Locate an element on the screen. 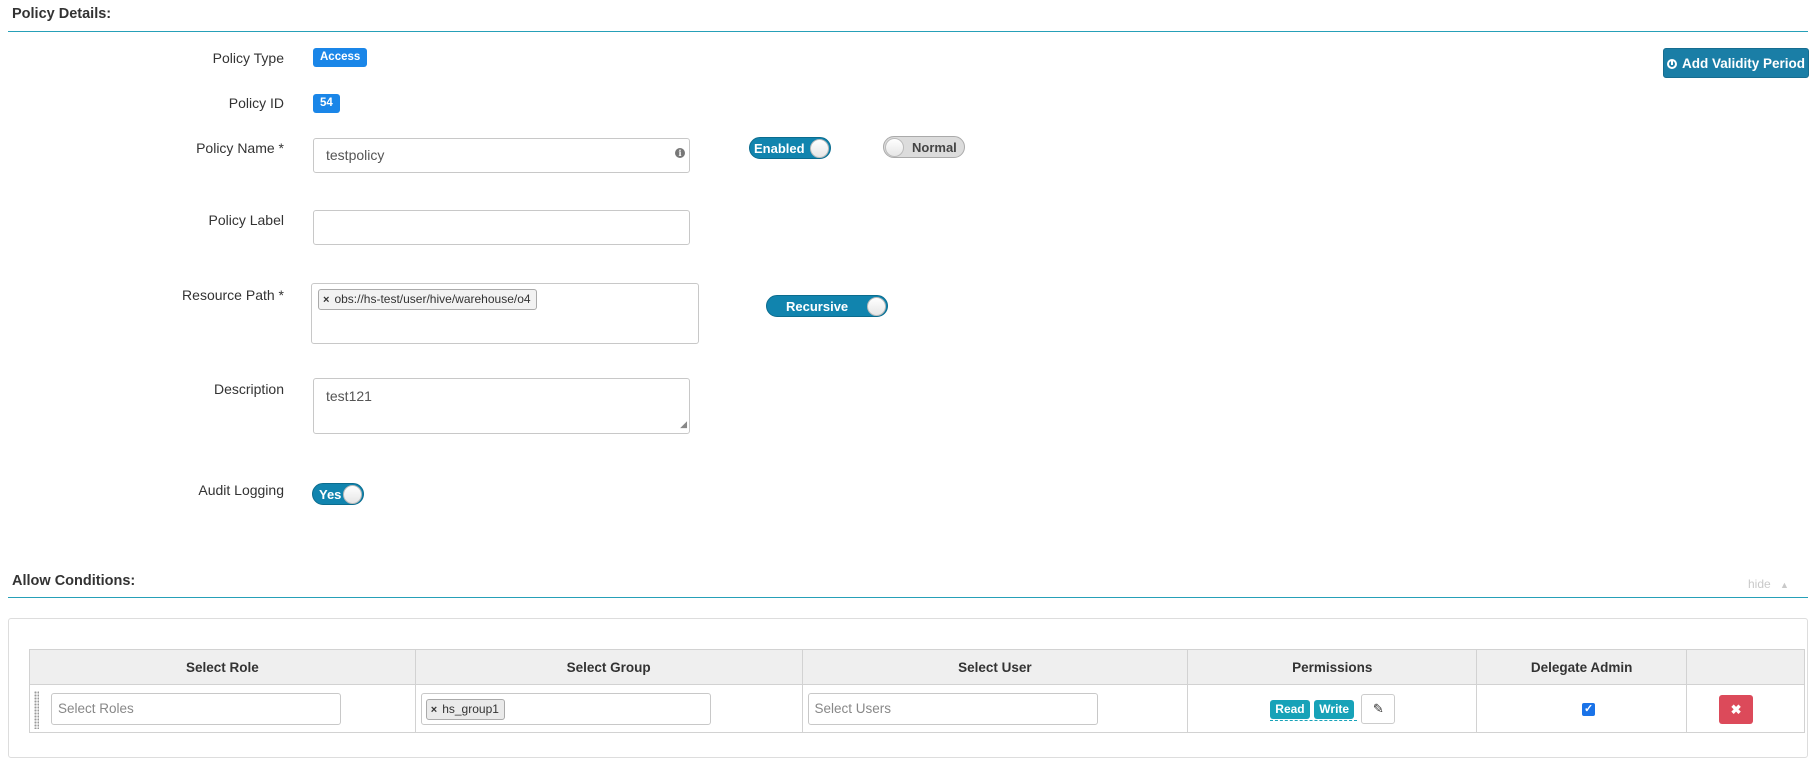  normal-toggle-label: Normal is located at coordinates (934, 147).